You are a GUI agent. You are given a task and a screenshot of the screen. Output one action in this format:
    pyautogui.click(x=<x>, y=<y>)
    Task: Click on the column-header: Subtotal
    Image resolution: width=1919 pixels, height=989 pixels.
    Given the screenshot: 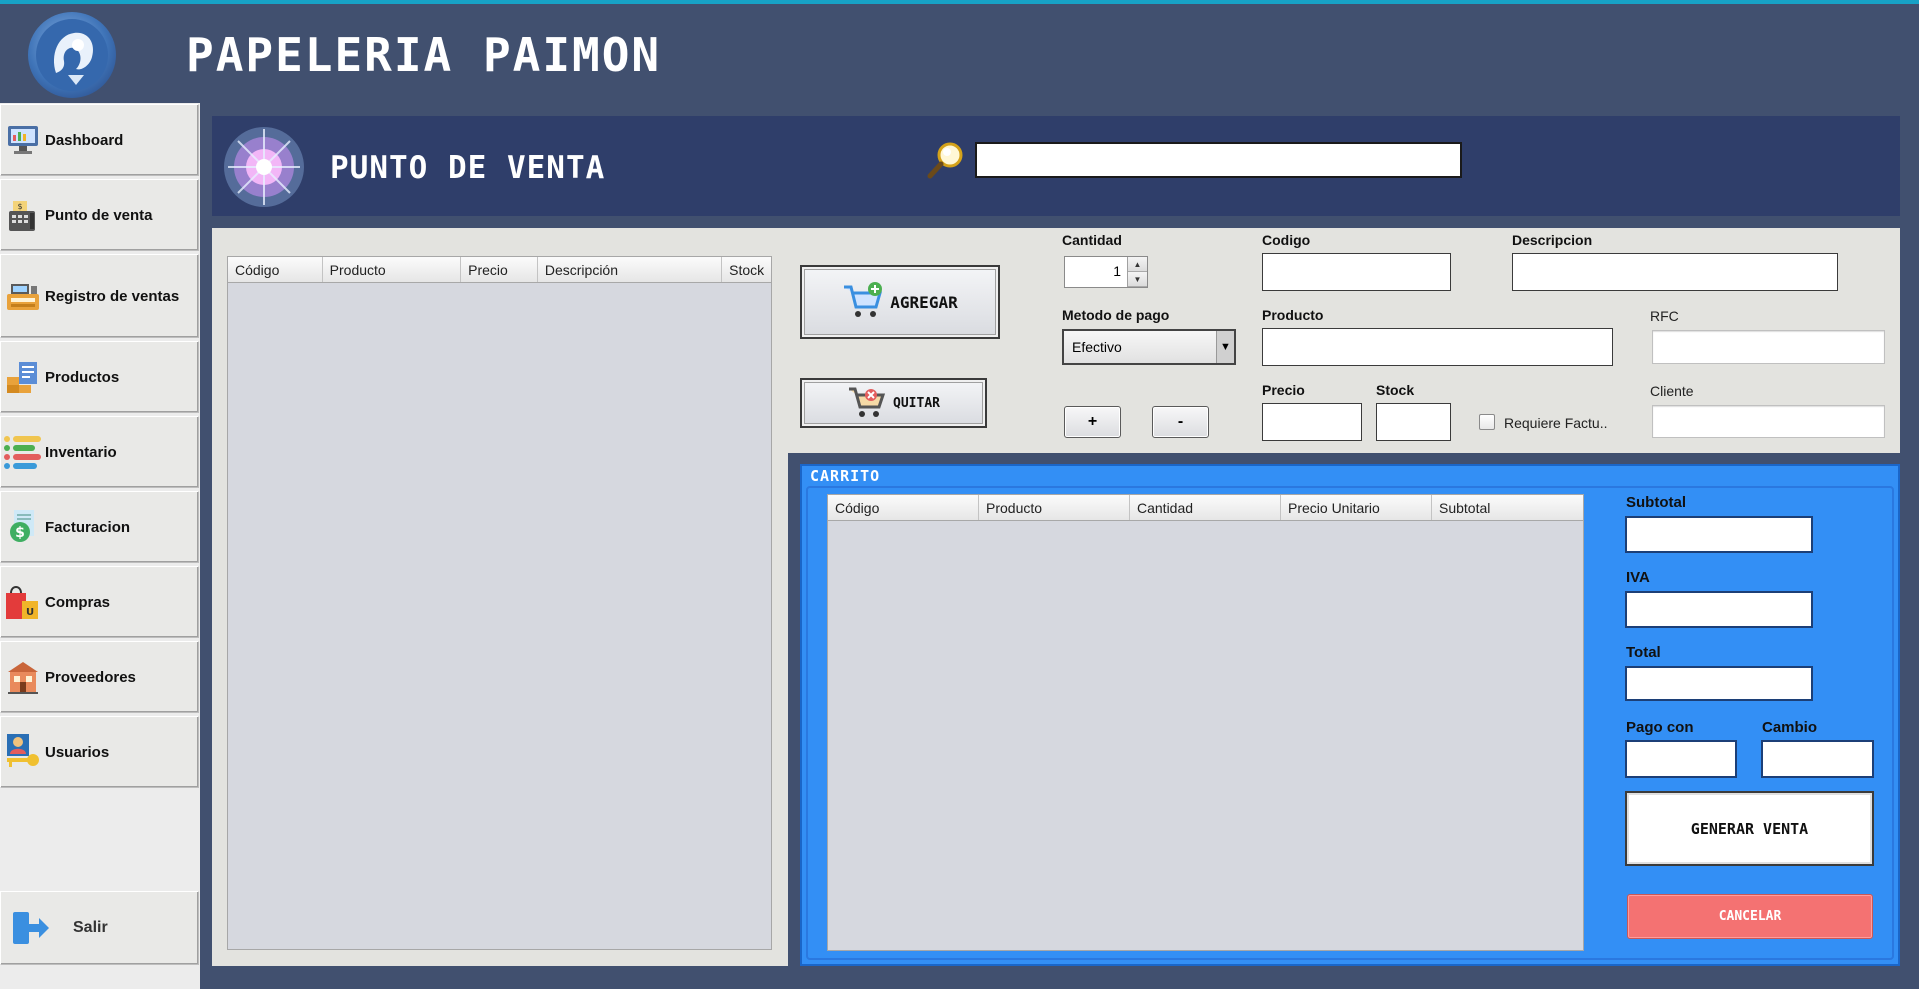 What is the action you would take?
    pyautogui.click(x=1507, y=507)
    